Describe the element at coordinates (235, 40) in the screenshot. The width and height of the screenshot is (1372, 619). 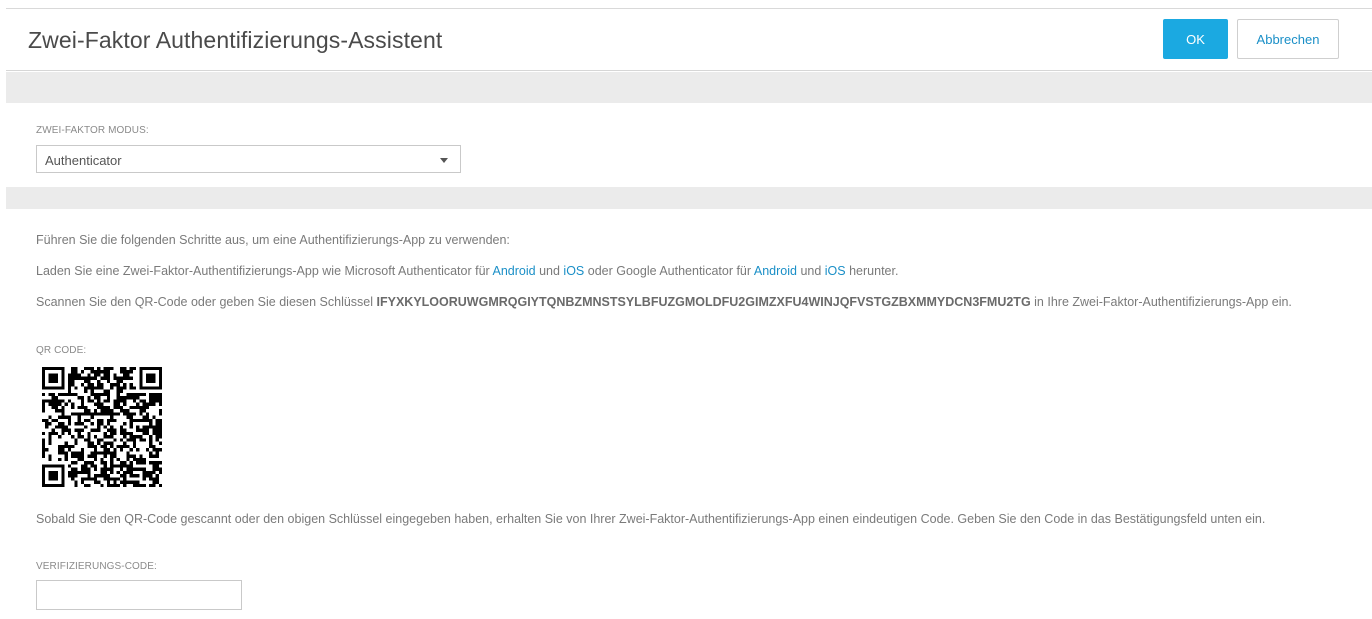
I see `page-title: Zwei-Faktor Authentifizierungs-Assistent` at that location.